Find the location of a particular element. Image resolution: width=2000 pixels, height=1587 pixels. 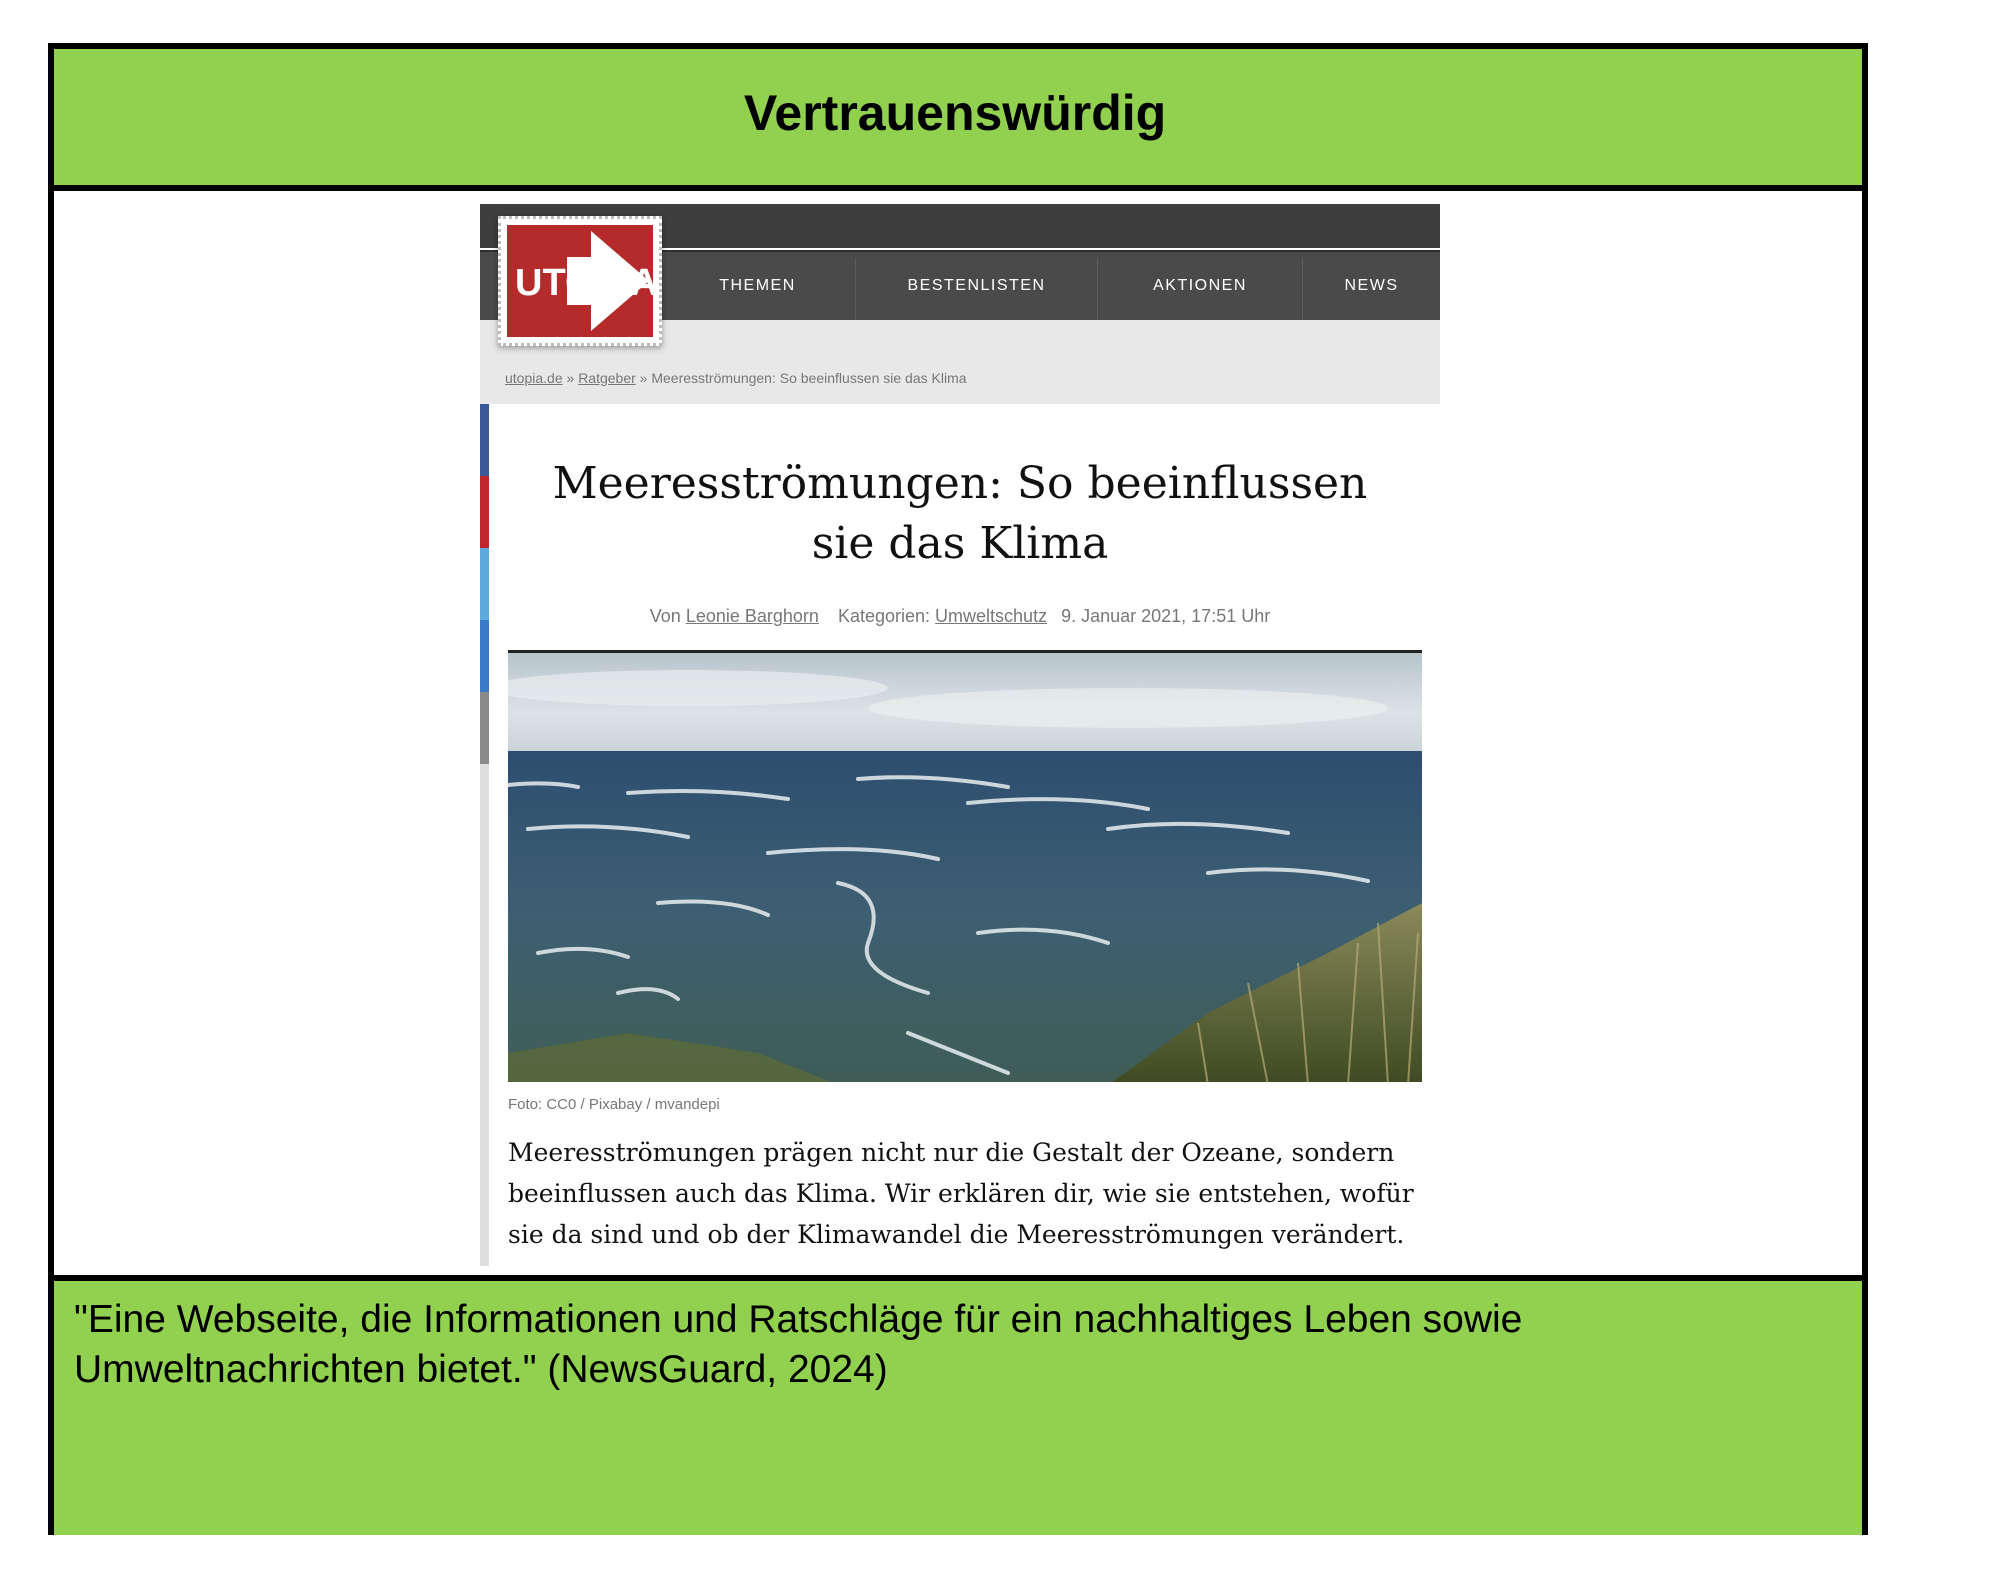

logo-text: UTOPIA is located at coordinates (584, 283).